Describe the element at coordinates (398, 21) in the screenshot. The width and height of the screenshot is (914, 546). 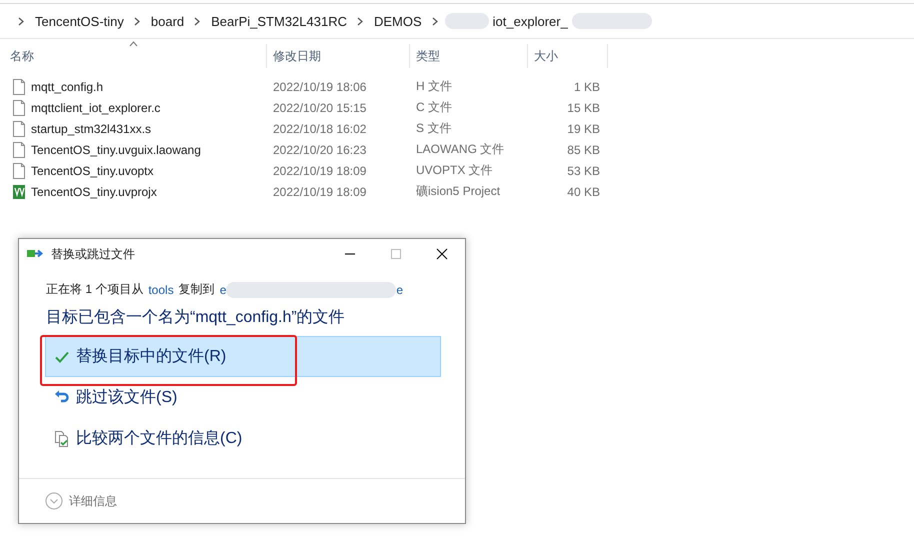
I see `breadcrumb-item: DEMOS` at that location.